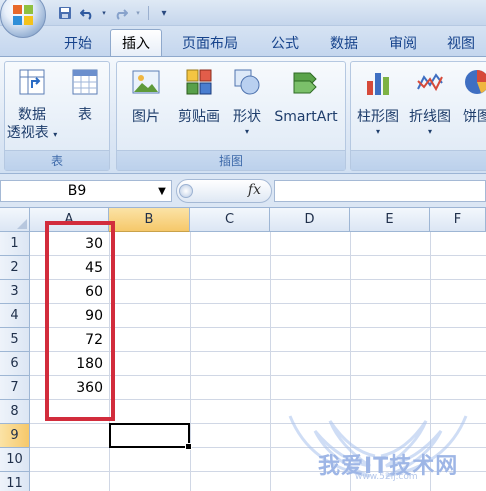 This screenshot has width=486, height=491. I want to click on clip-art-button: 剪贴画, so click(199, 96).